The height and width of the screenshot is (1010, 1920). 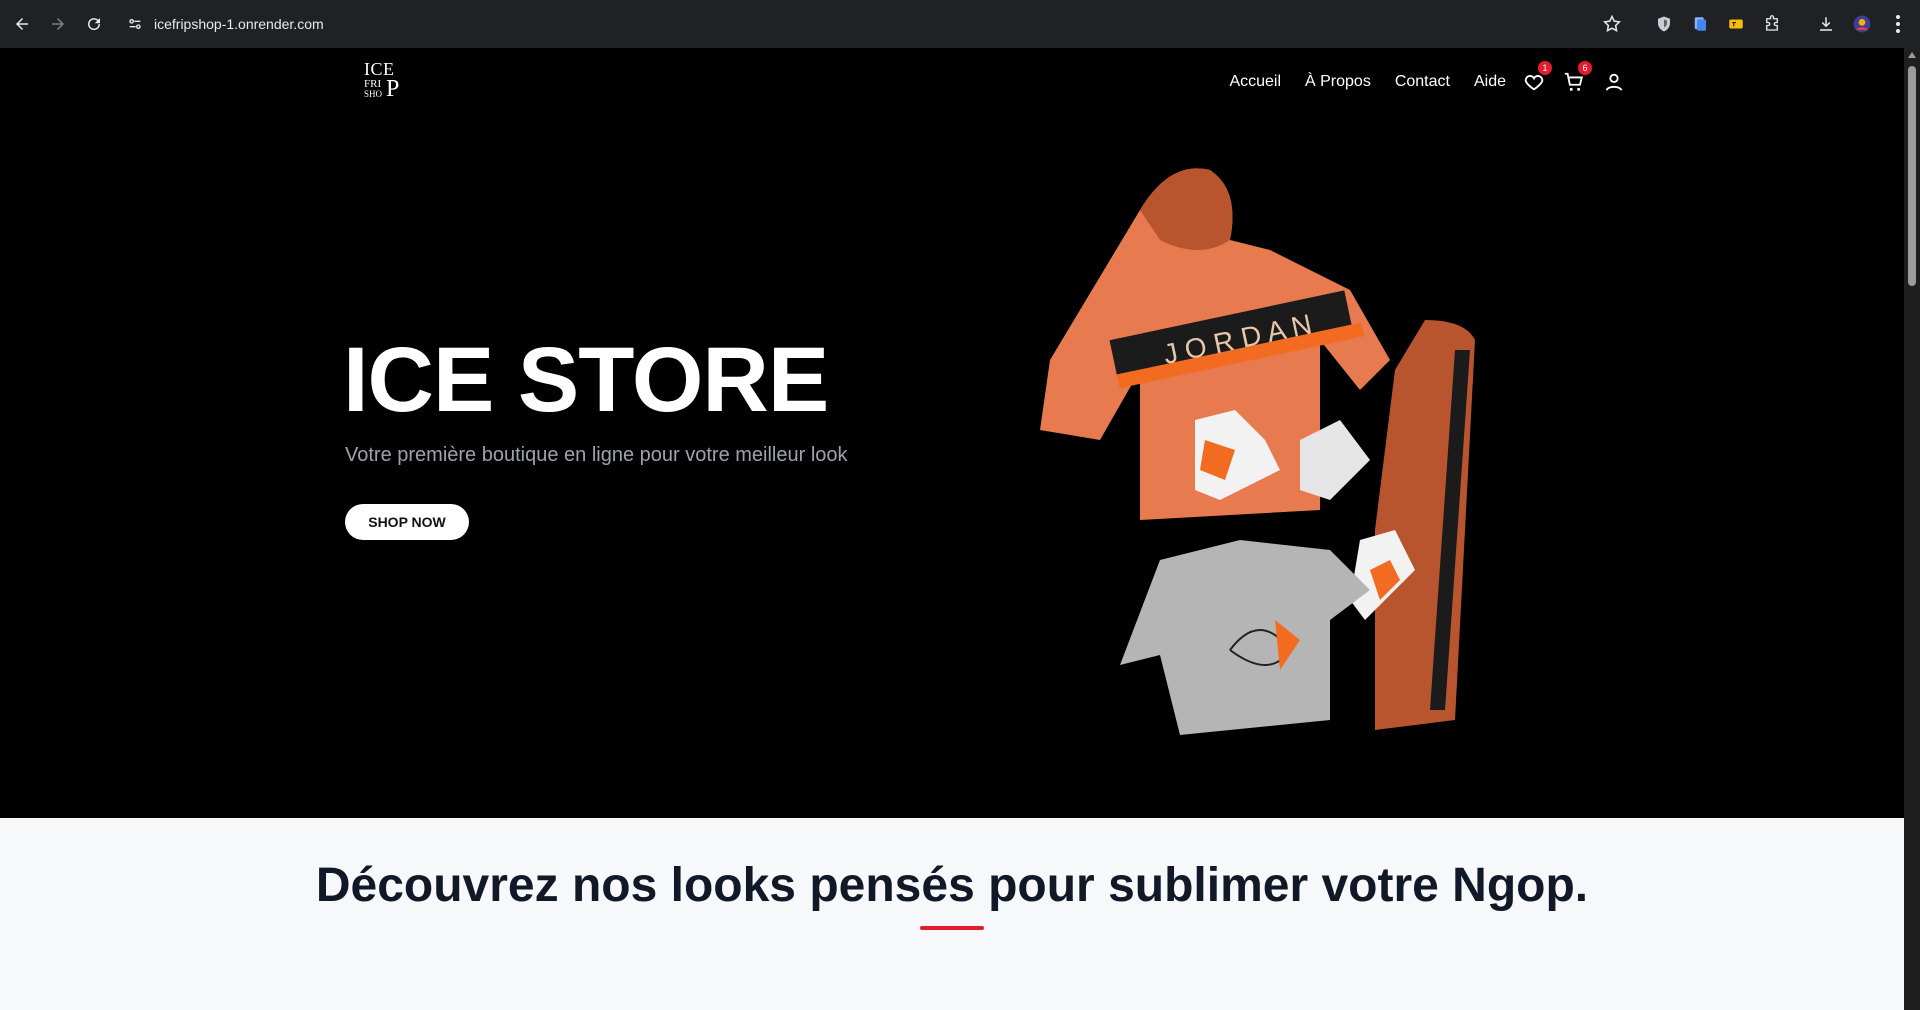 What do you see at coordinates (1338, 82) in the screenshot?
I see `nav-a-propos: À Propos` at bounding box center [1338, 82].